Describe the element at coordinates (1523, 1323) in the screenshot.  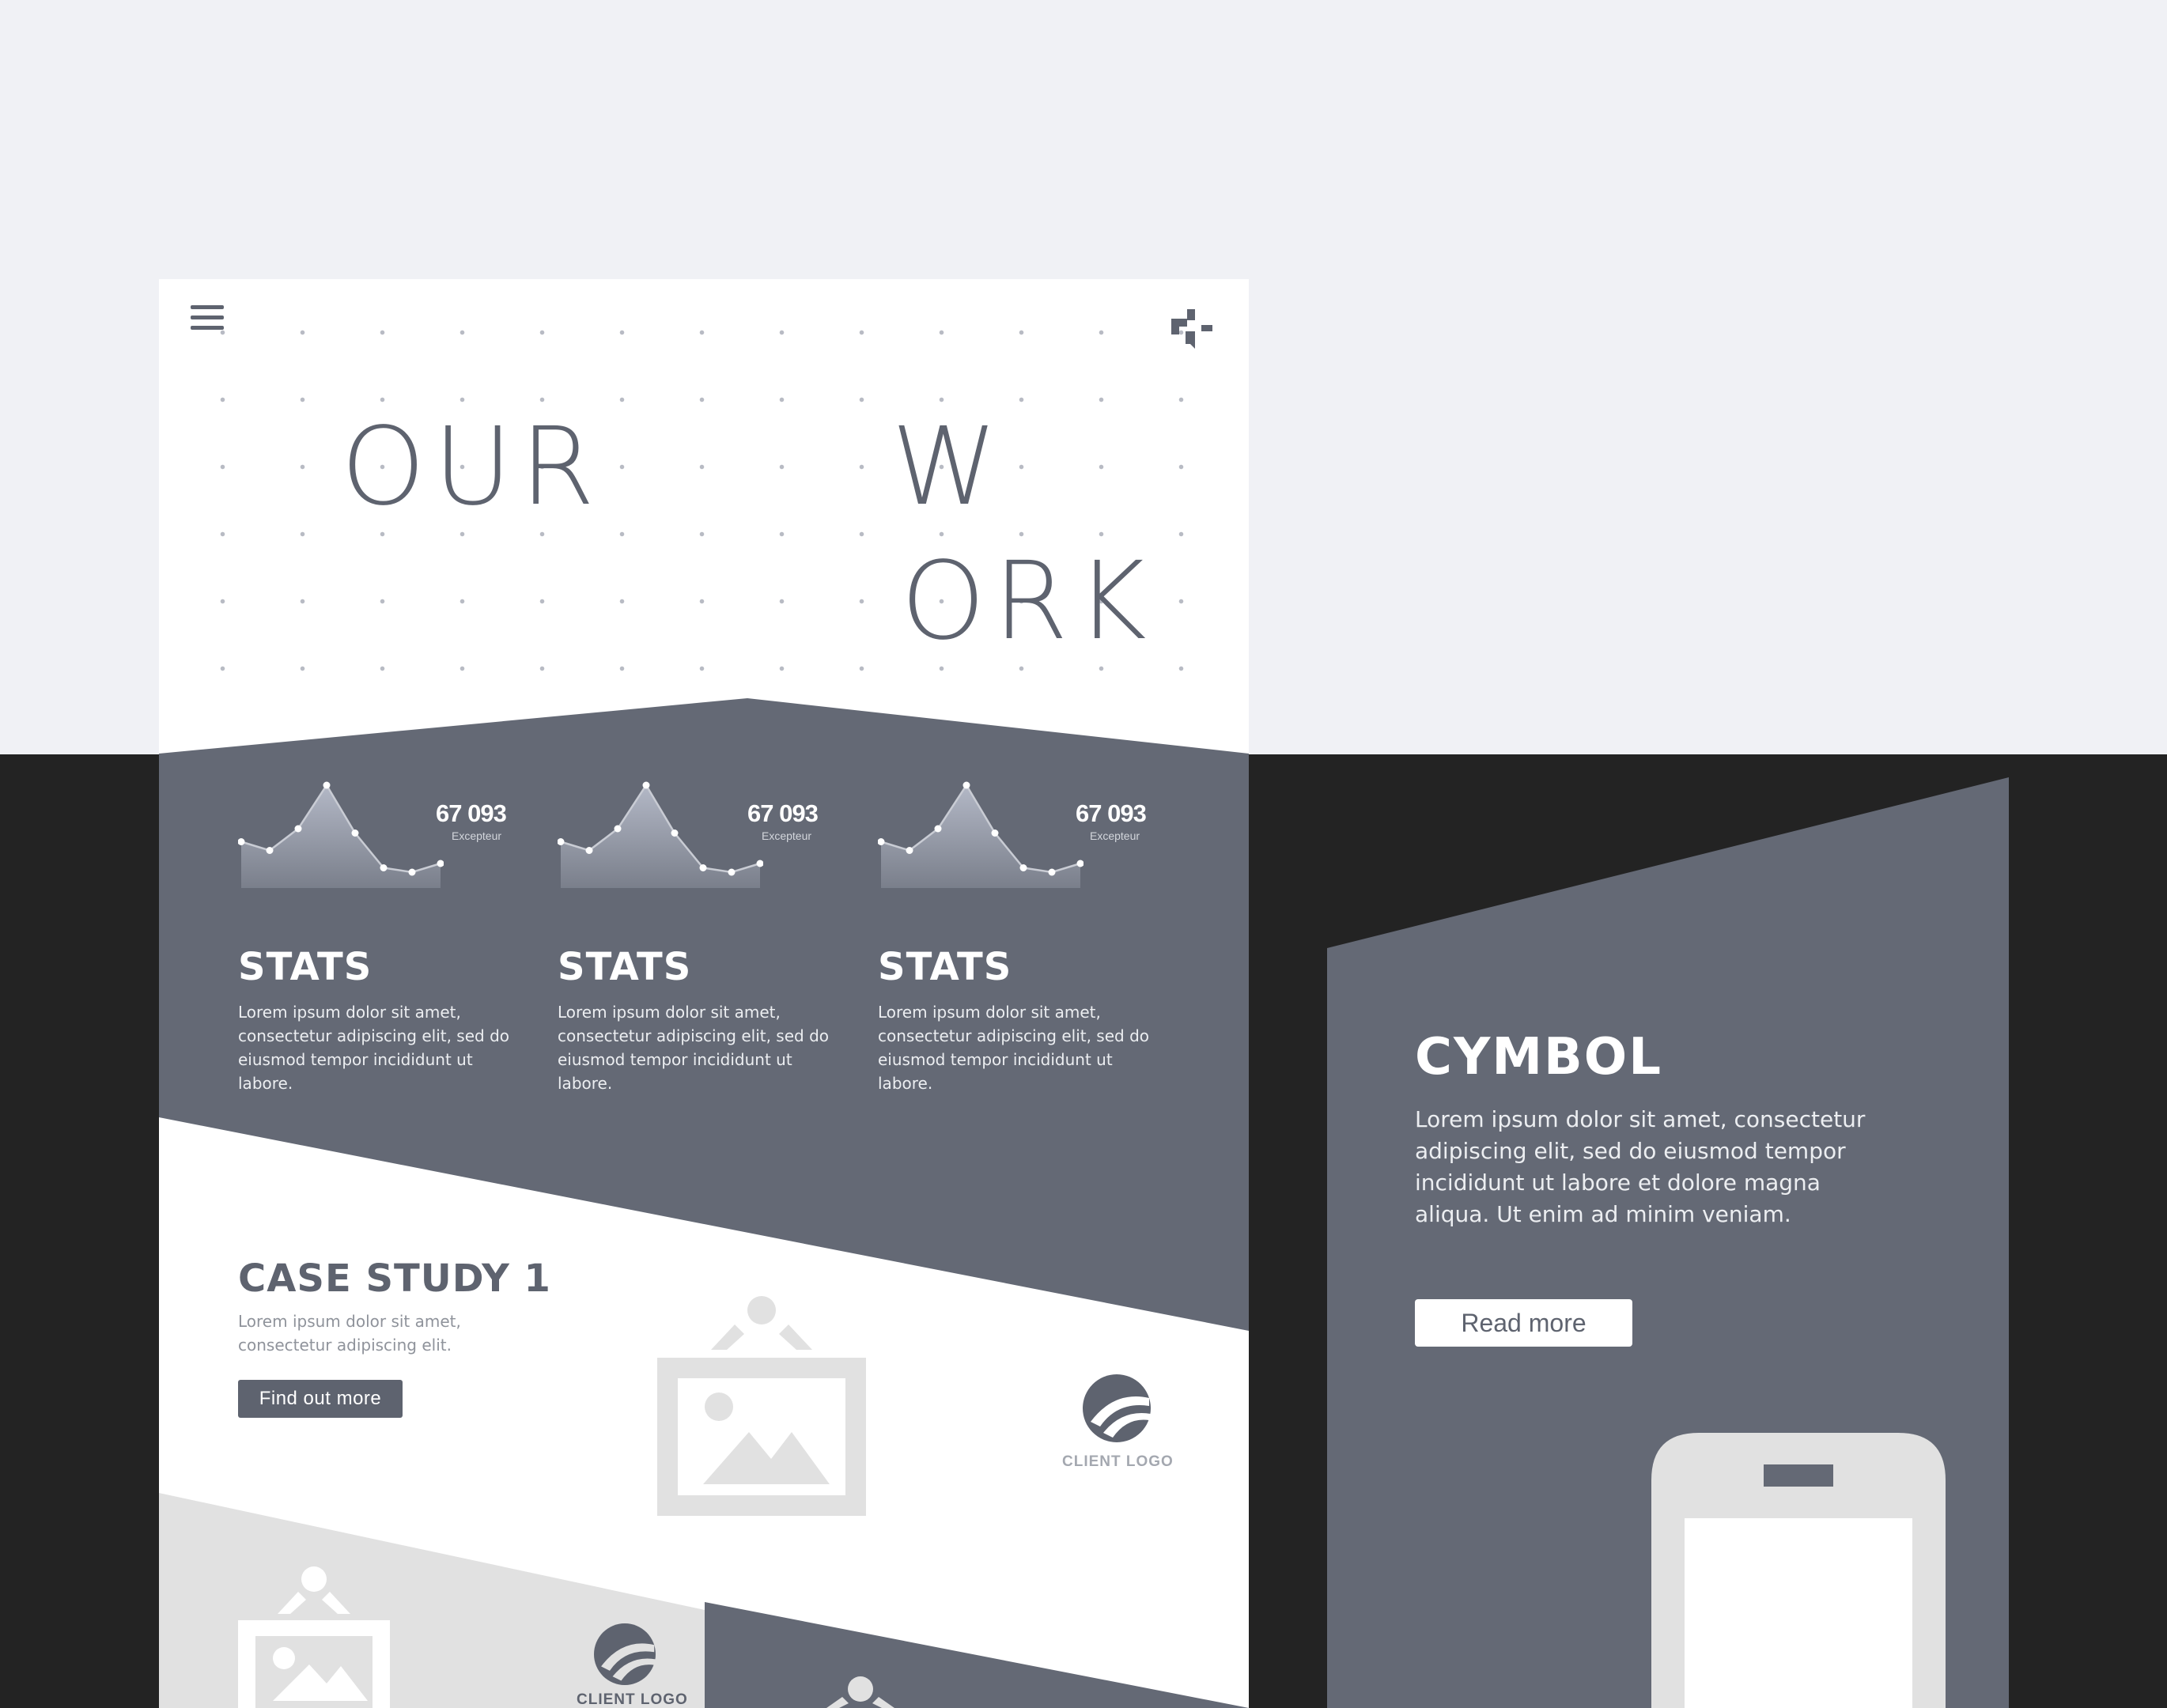
I see `read-more-button: Read more` at that location.